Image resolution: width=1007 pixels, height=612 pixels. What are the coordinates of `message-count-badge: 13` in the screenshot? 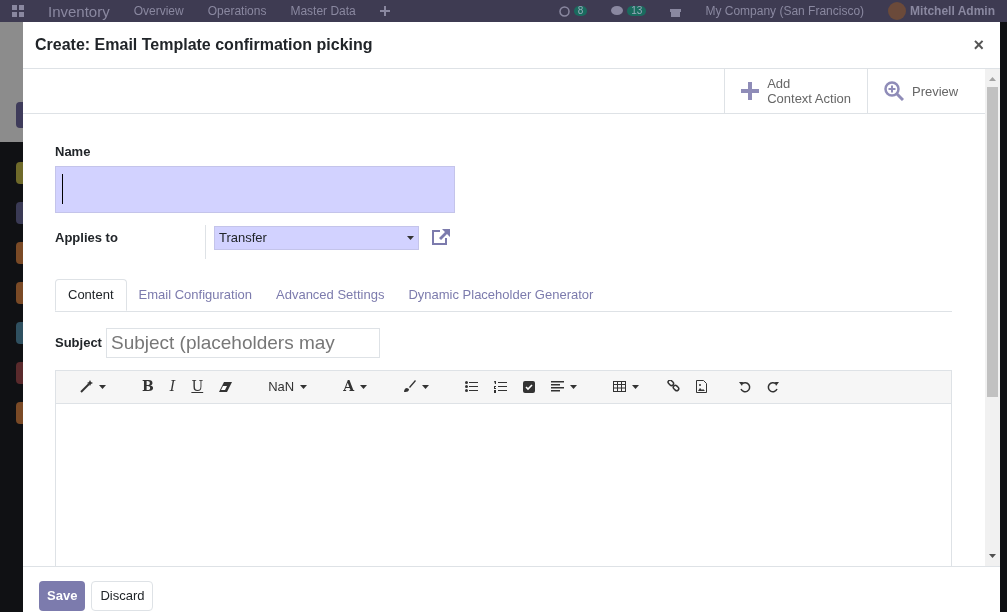 It's located at (637, 11).